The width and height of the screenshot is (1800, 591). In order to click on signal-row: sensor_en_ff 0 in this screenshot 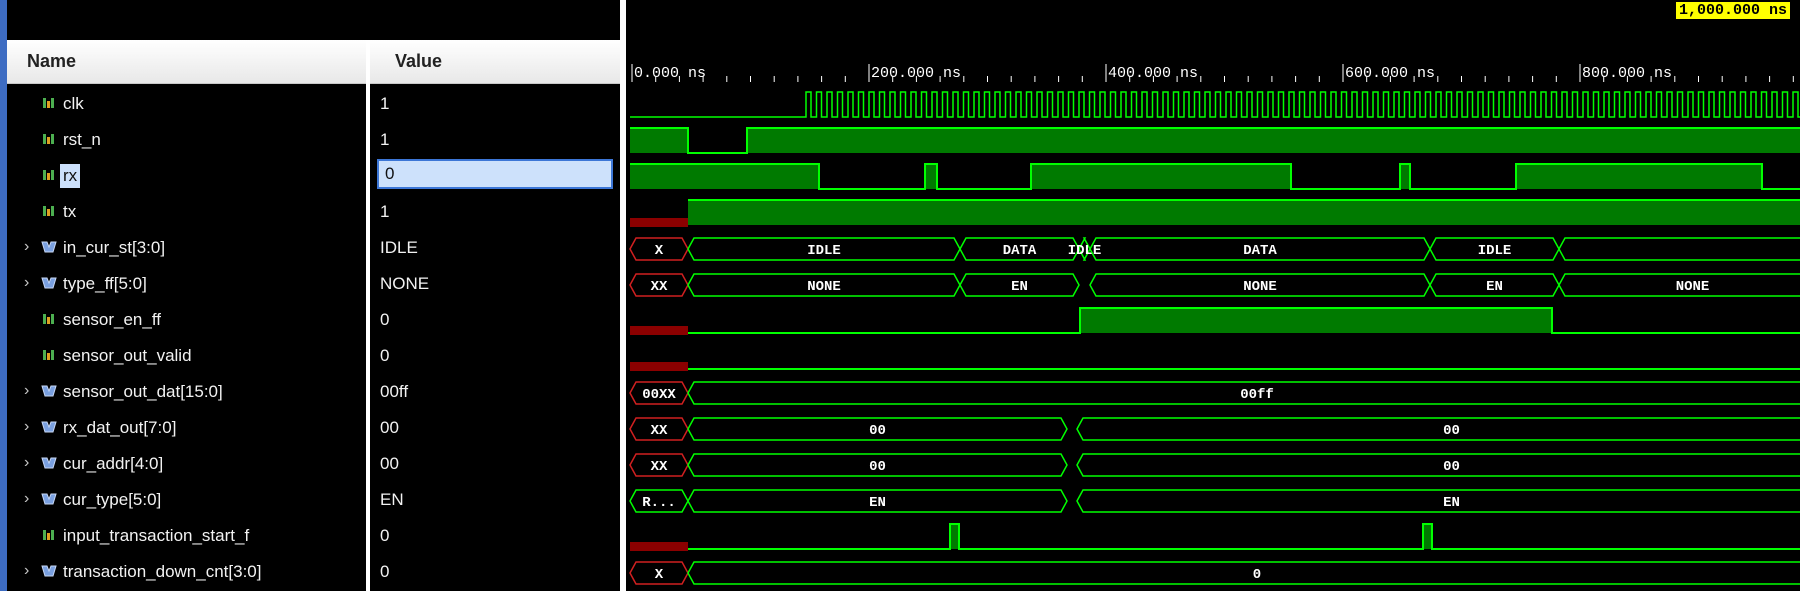, I will do `click(313, 320)`.